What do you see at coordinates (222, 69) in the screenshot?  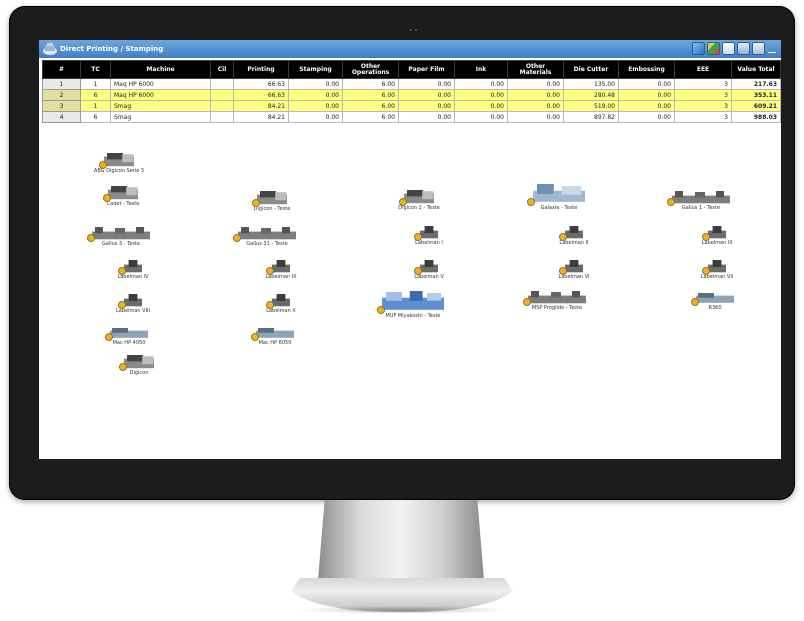 I see `col-header: Cil` at bounding box center [222, 69].